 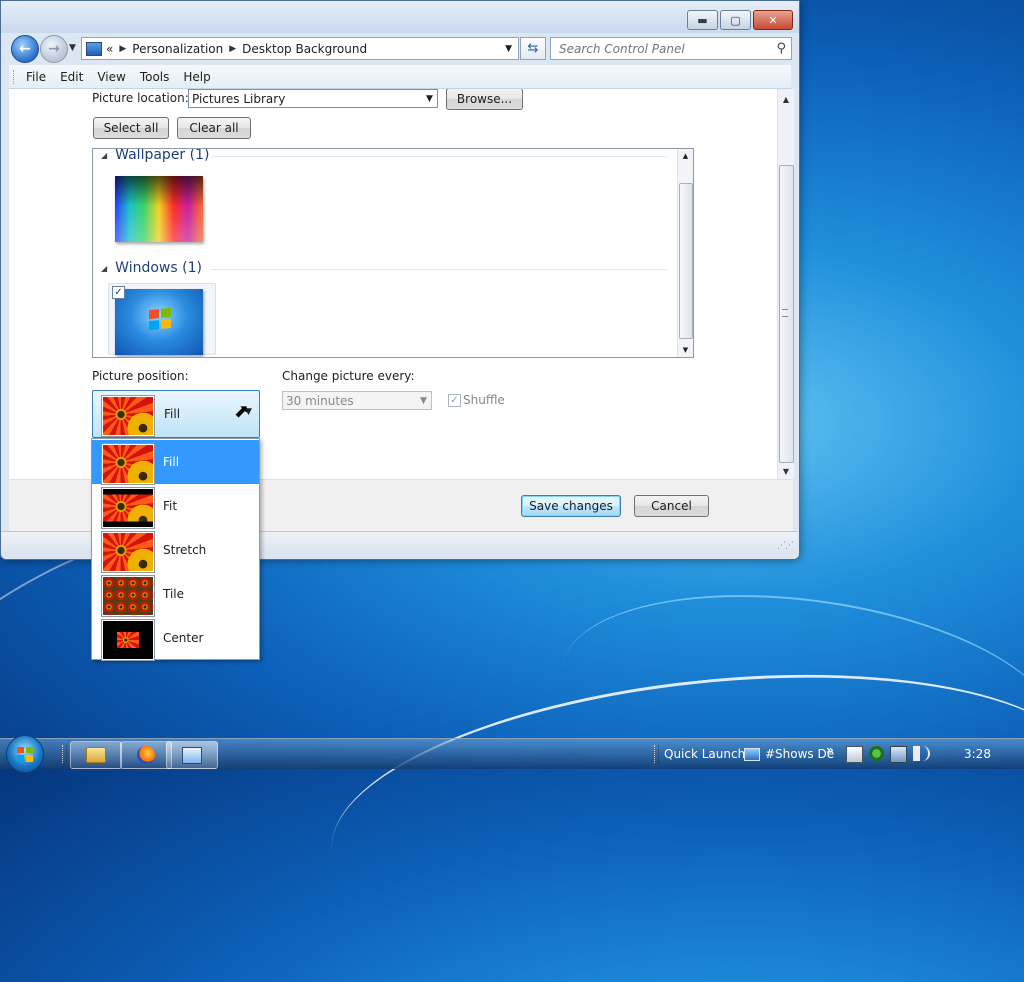 I want to click on shuffle-checkbox: ✓, so click(x=454, y=400).